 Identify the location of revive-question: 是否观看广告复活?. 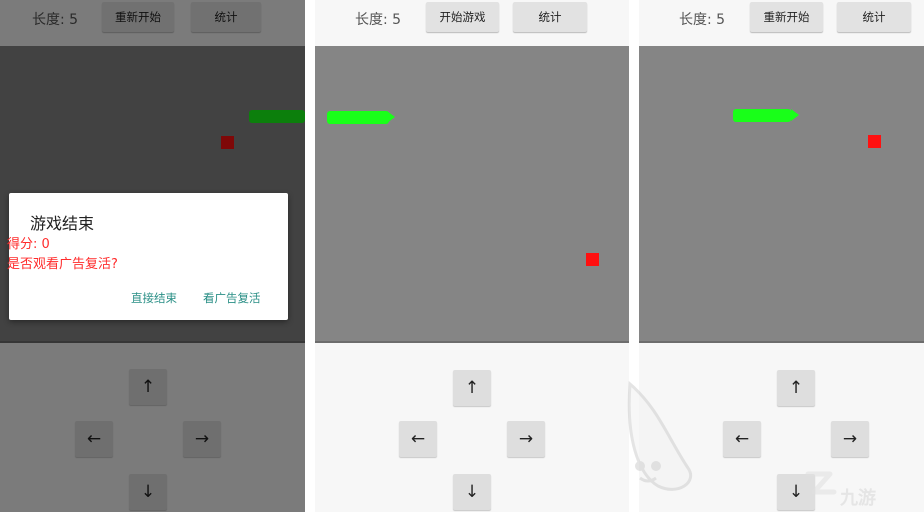
(62, 264).